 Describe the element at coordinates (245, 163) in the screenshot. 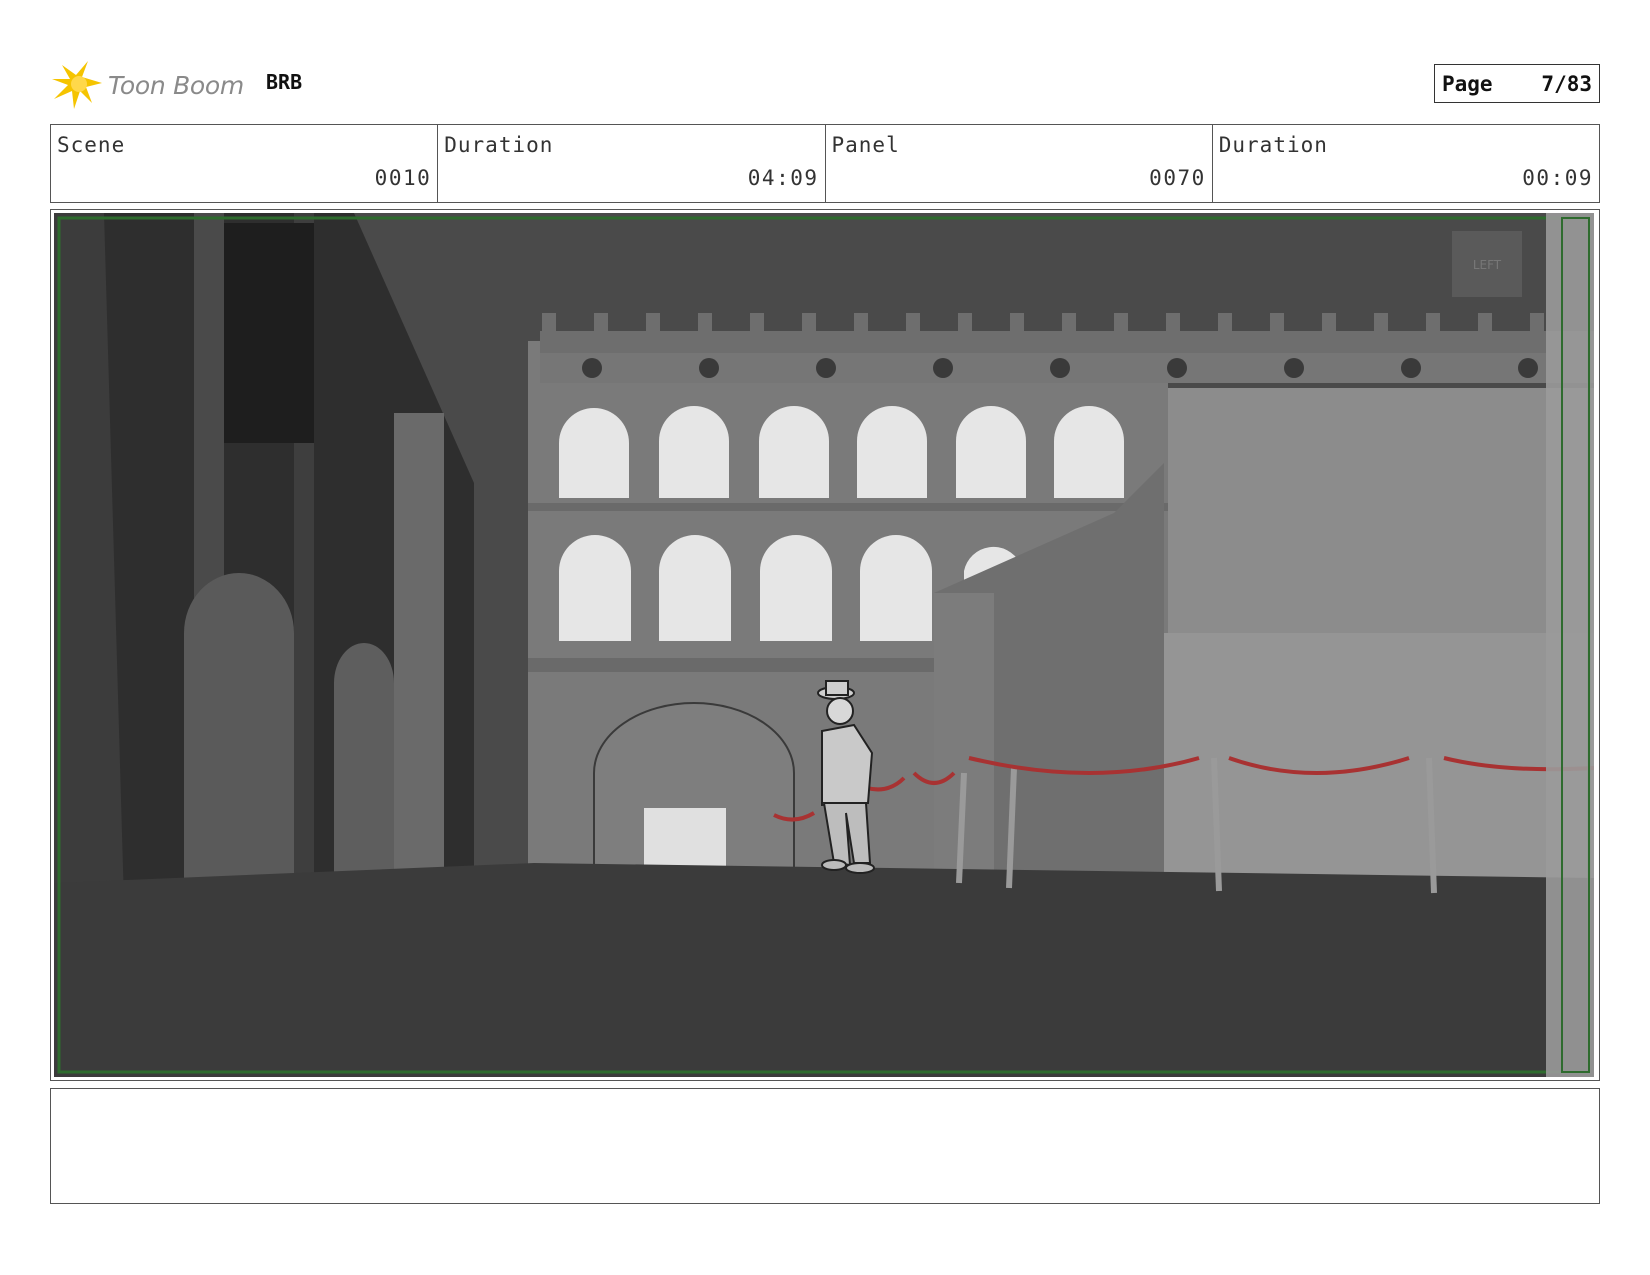

I see `scene-cell: Scene 0010` at that location.